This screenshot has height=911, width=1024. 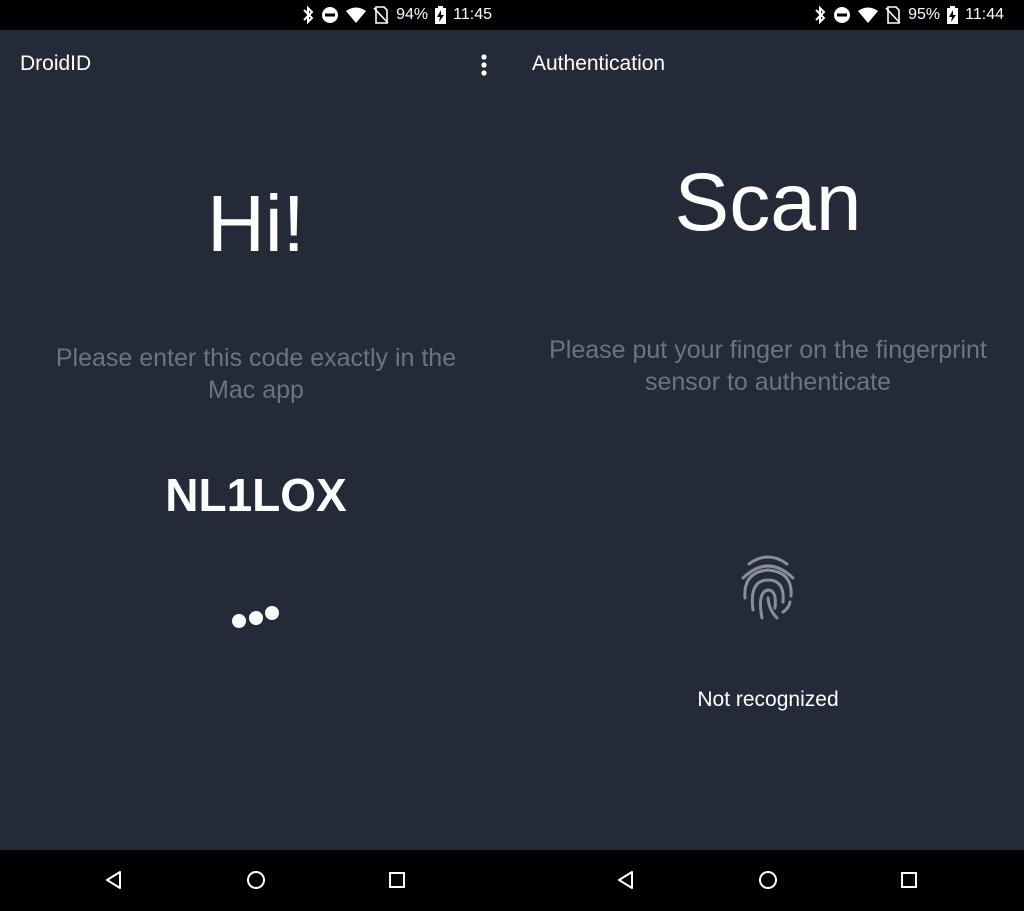 What do you see at coordinates (412, 14) in the screenshot?
I see `battery-percent: 94%` at bounding box center [412, 14].